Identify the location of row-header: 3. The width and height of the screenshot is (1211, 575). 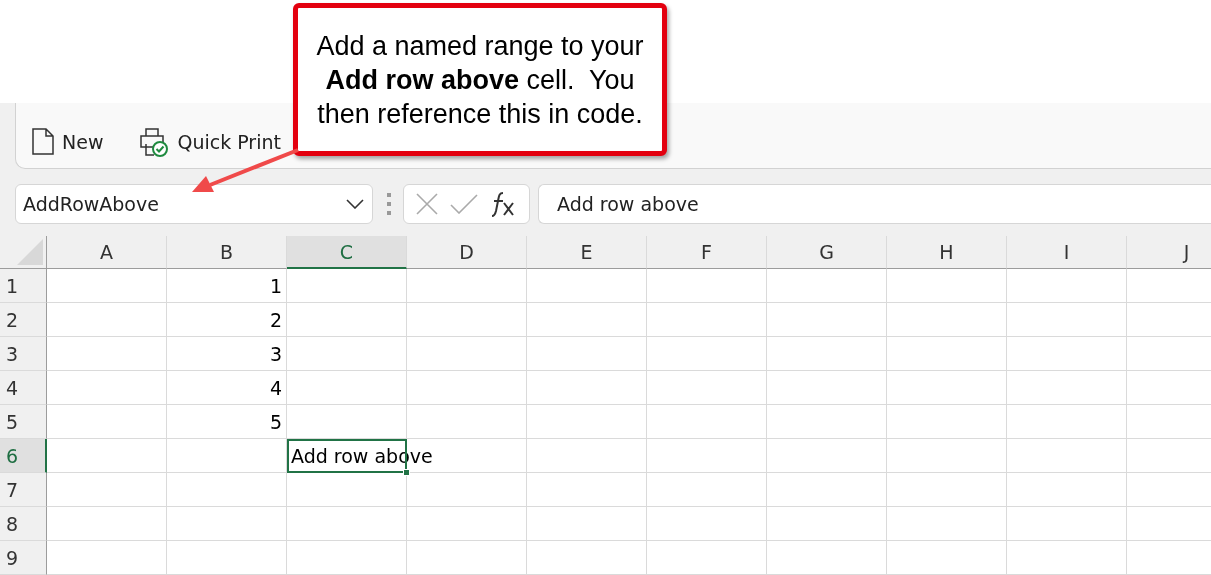
(23, 354).